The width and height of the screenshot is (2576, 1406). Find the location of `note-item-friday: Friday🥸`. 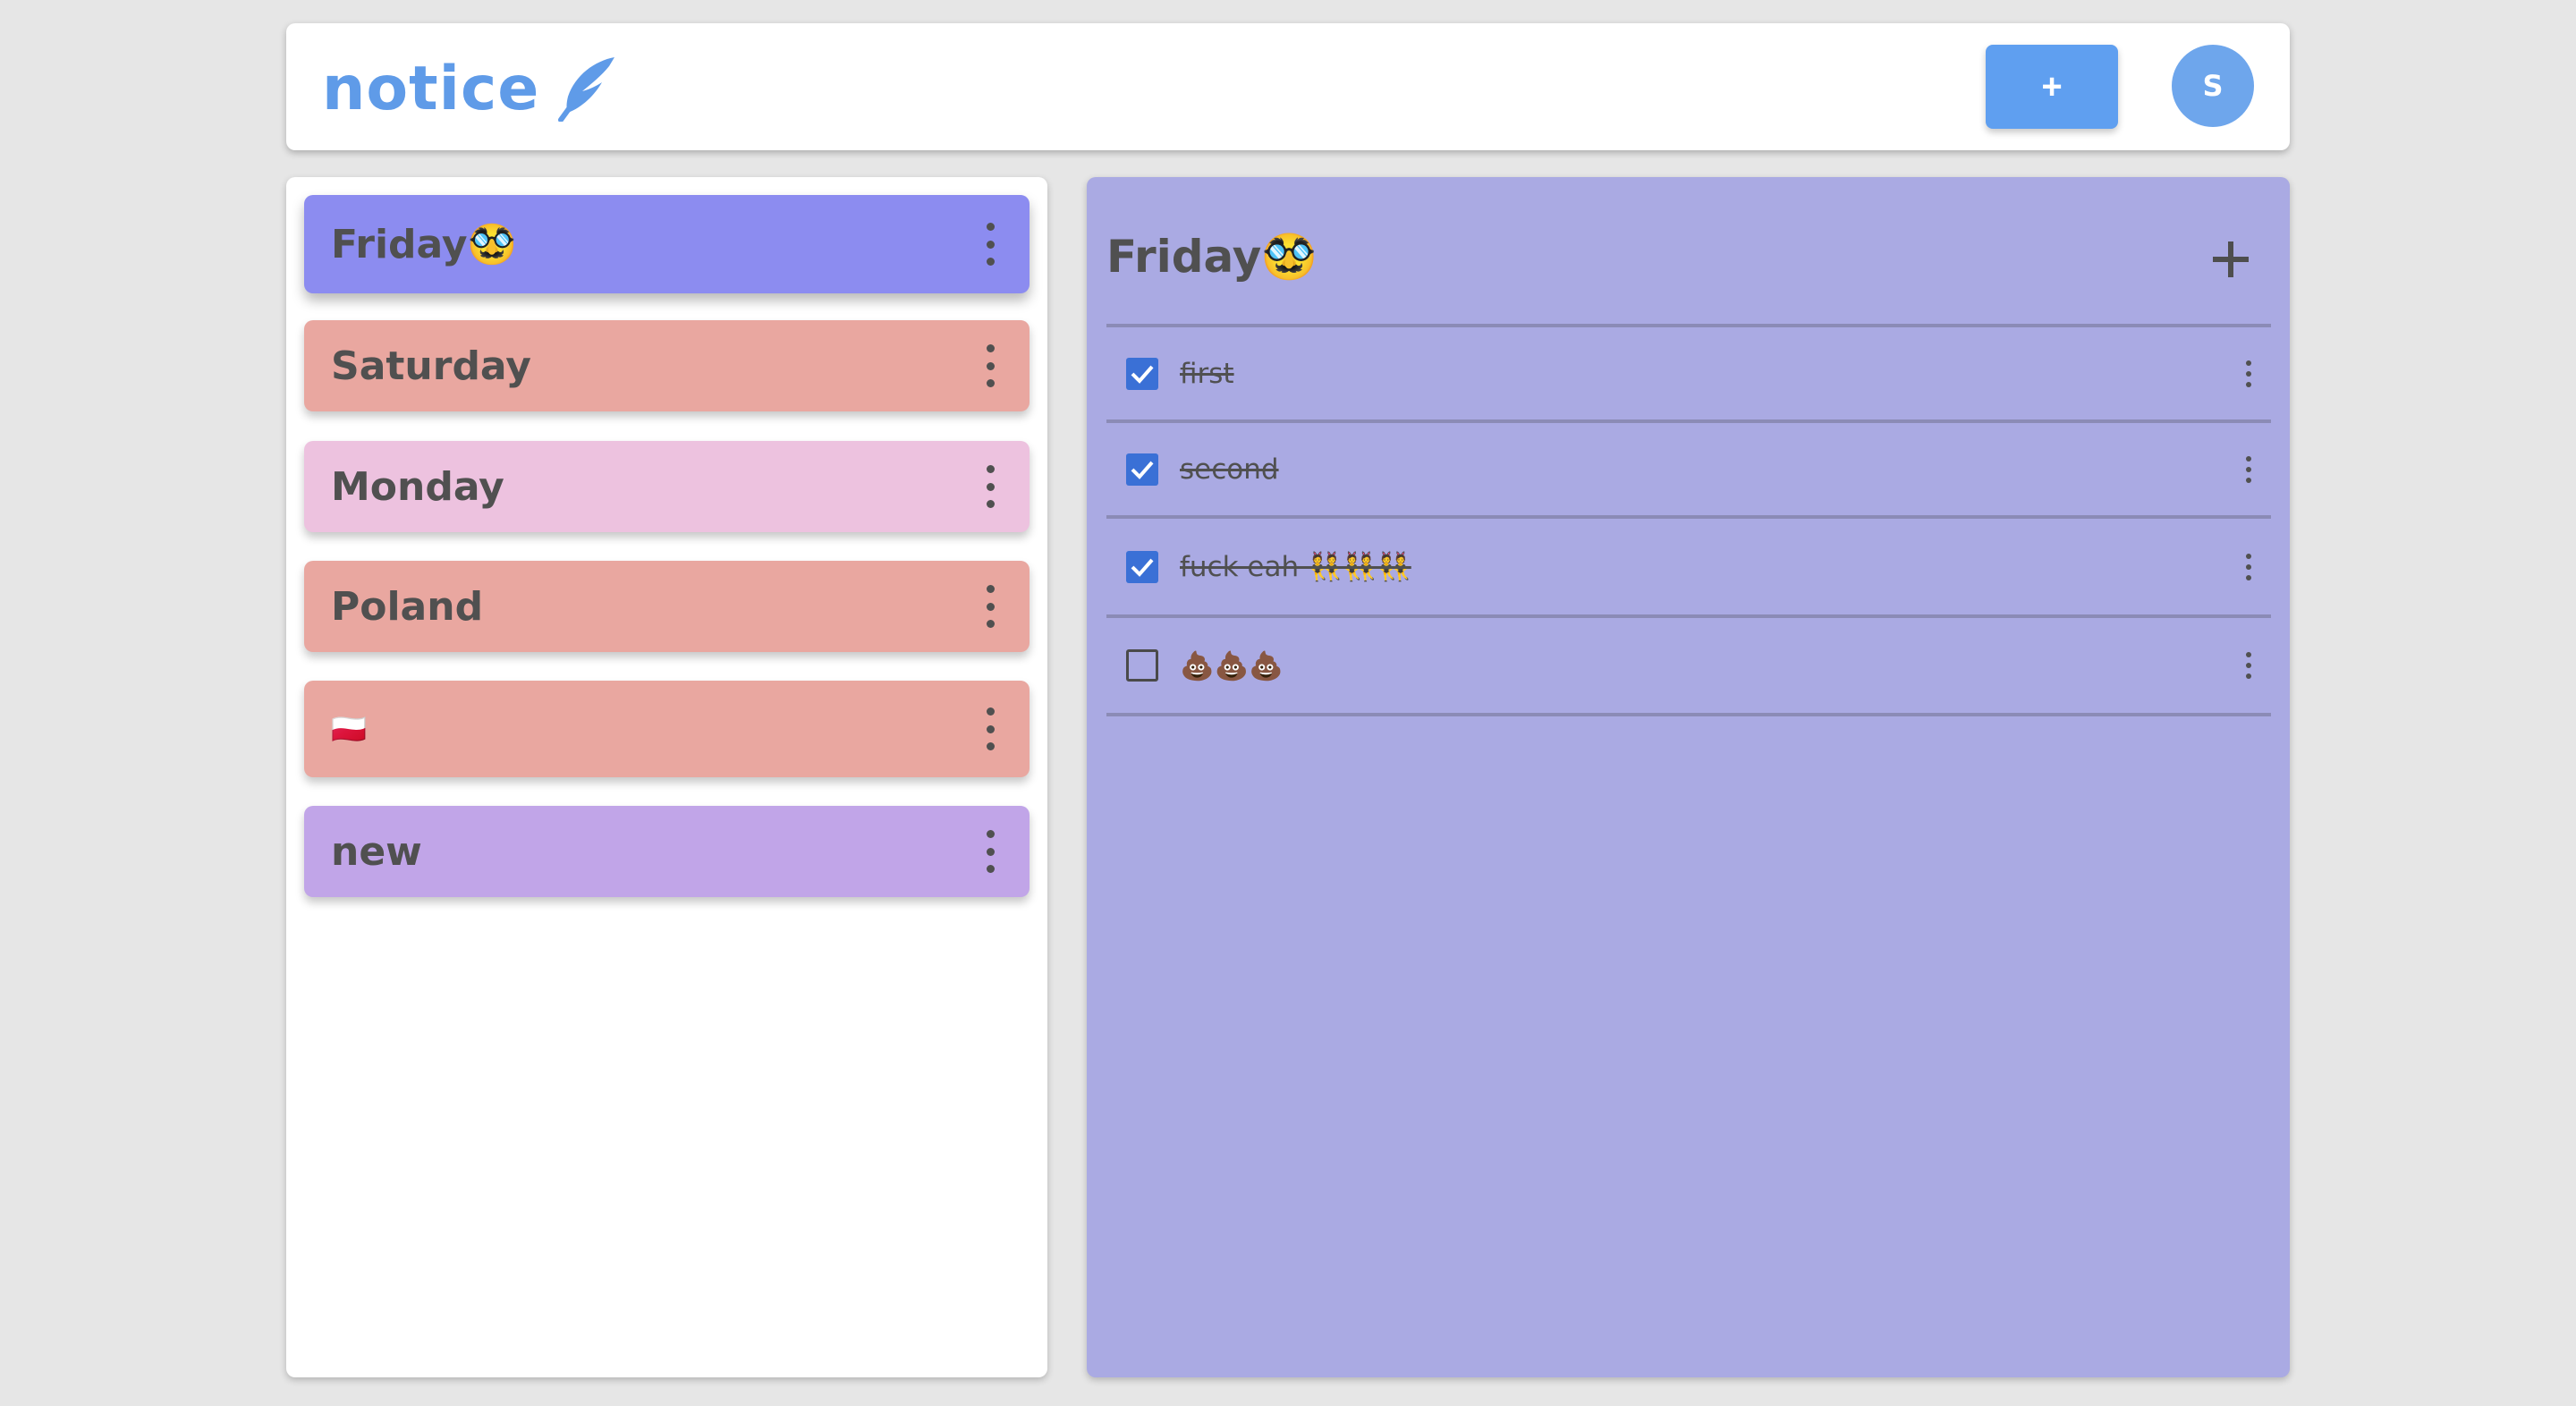

note-item-friday: Friday🥸 is located at coordinates (667, 244).